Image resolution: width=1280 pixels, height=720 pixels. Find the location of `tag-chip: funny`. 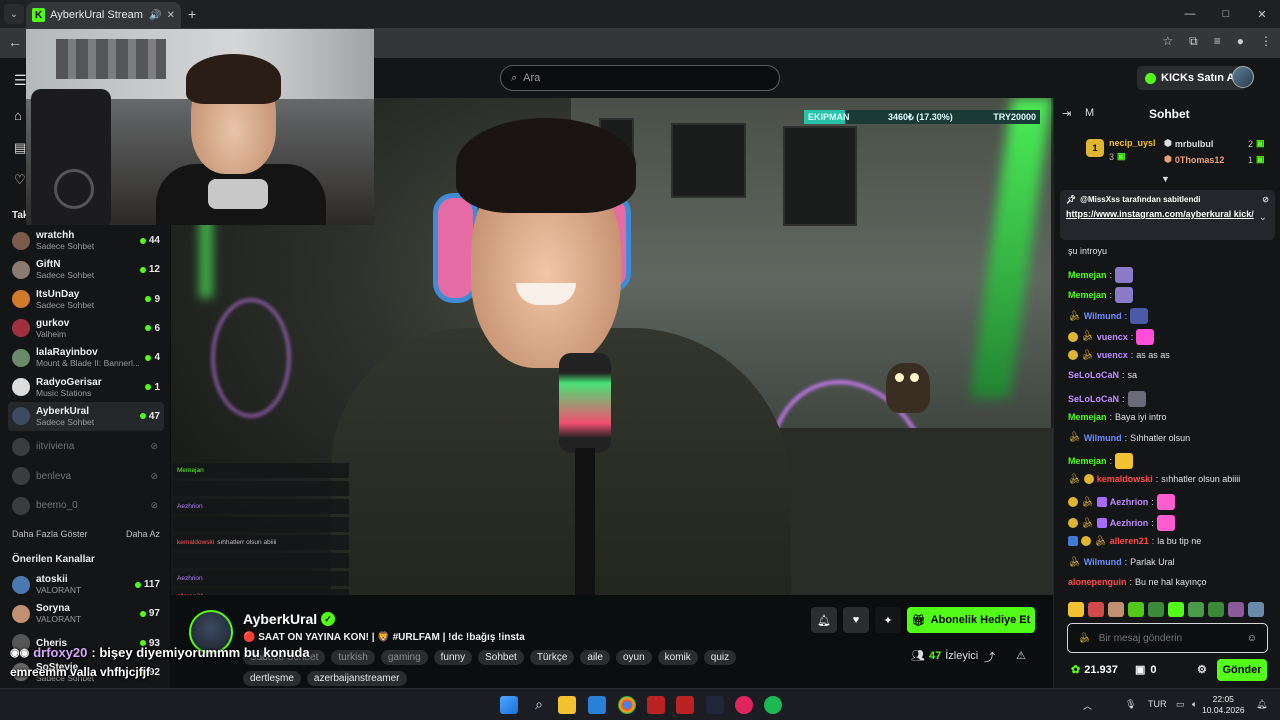

tag-chip: funny is located at coordinates (453, 657).